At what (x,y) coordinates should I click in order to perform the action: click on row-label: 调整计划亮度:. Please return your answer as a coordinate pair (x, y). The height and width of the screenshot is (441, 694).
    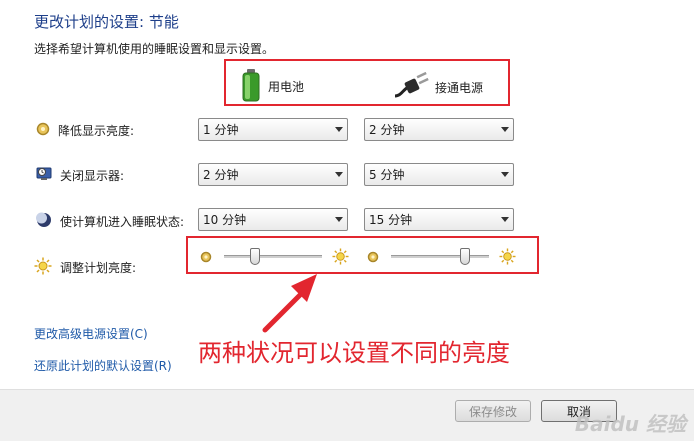
    Looking at the image, I should click on (98, 268).